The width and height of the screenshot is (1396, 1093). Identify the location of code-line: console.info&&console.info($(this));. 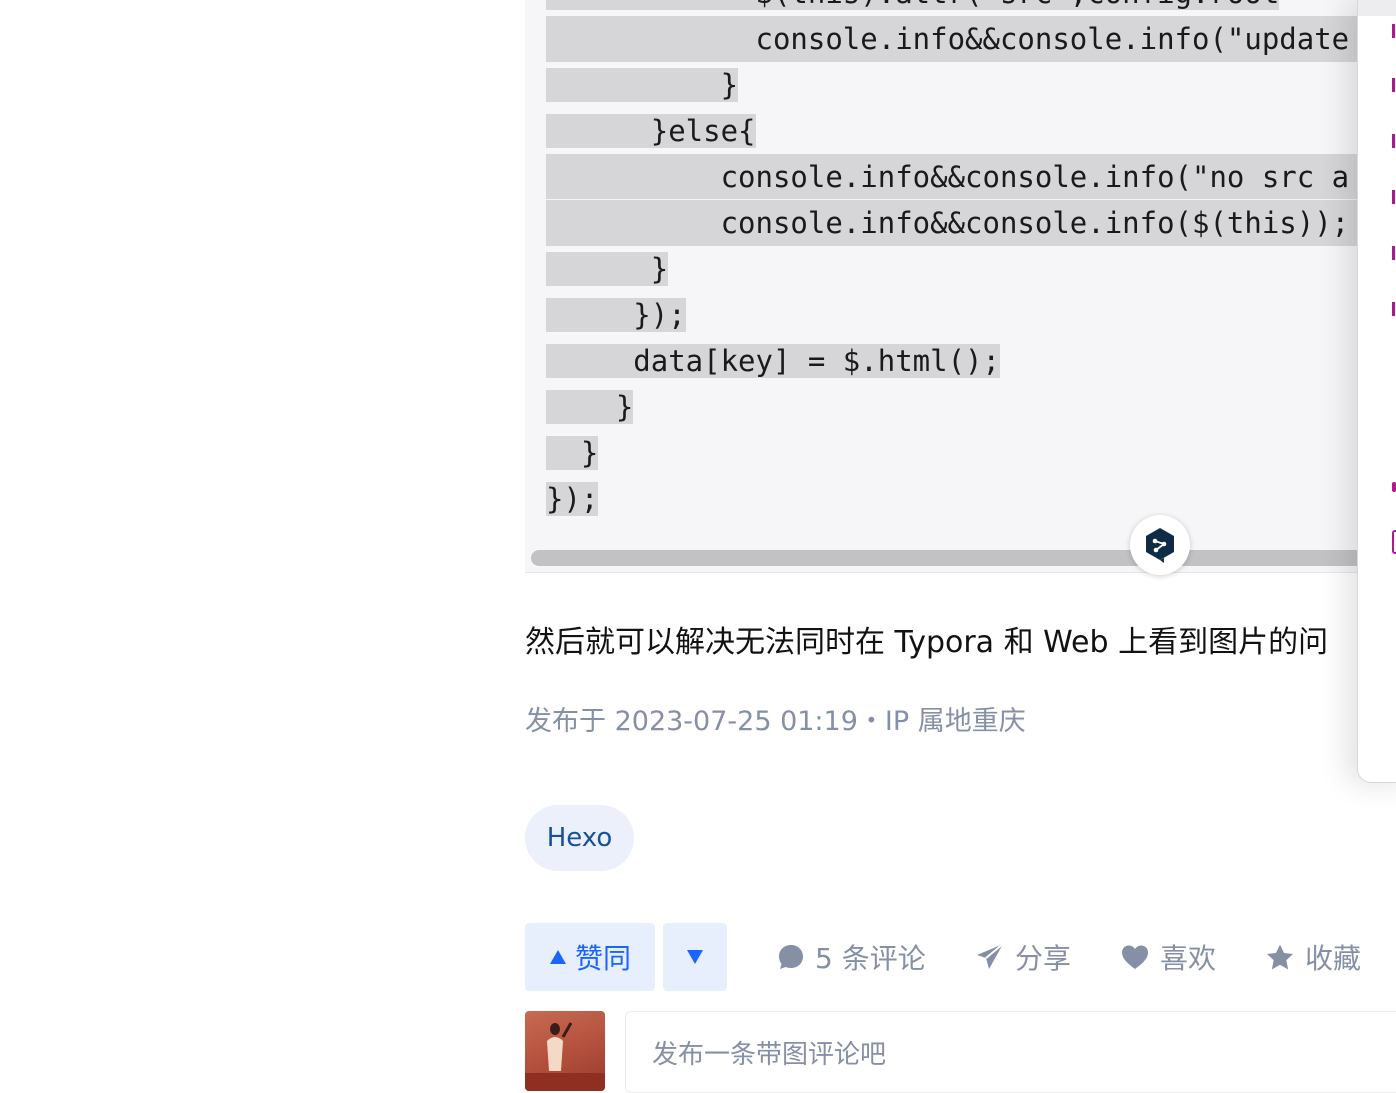
(961, 223).